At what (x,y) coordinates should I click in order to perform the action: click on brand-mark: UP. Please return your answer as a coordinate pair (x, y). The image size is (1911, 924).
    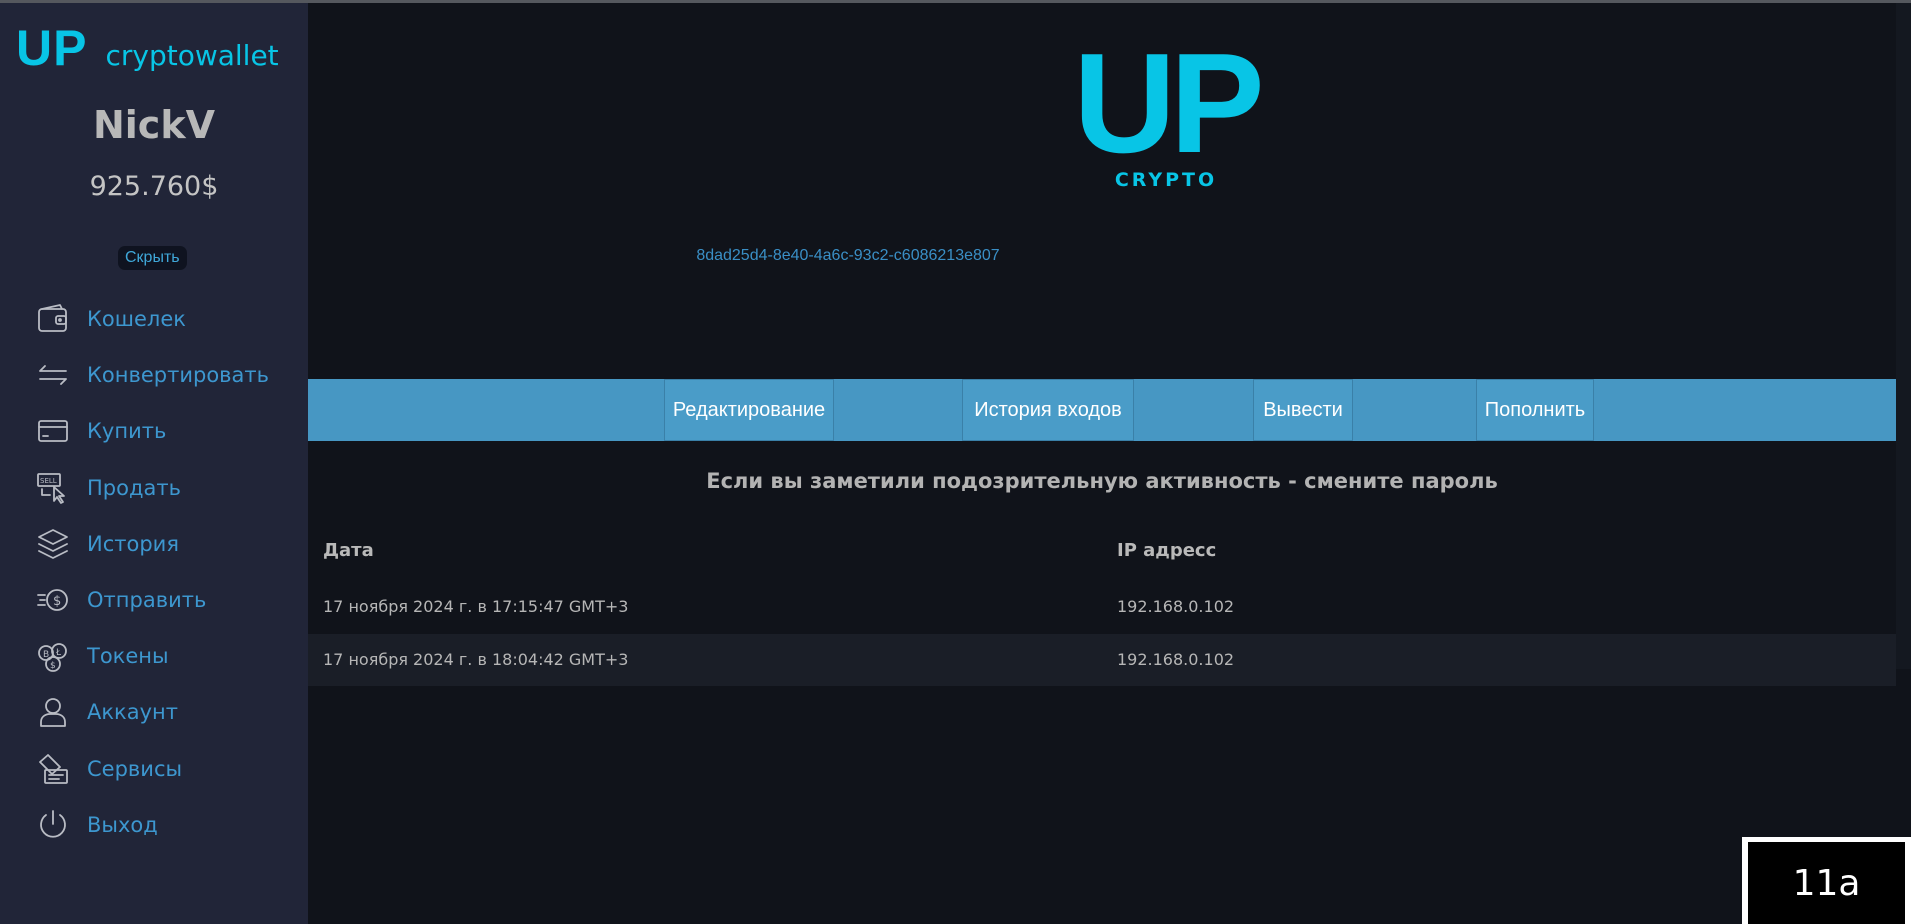
    Looking at the image, I should click on (52, 48).